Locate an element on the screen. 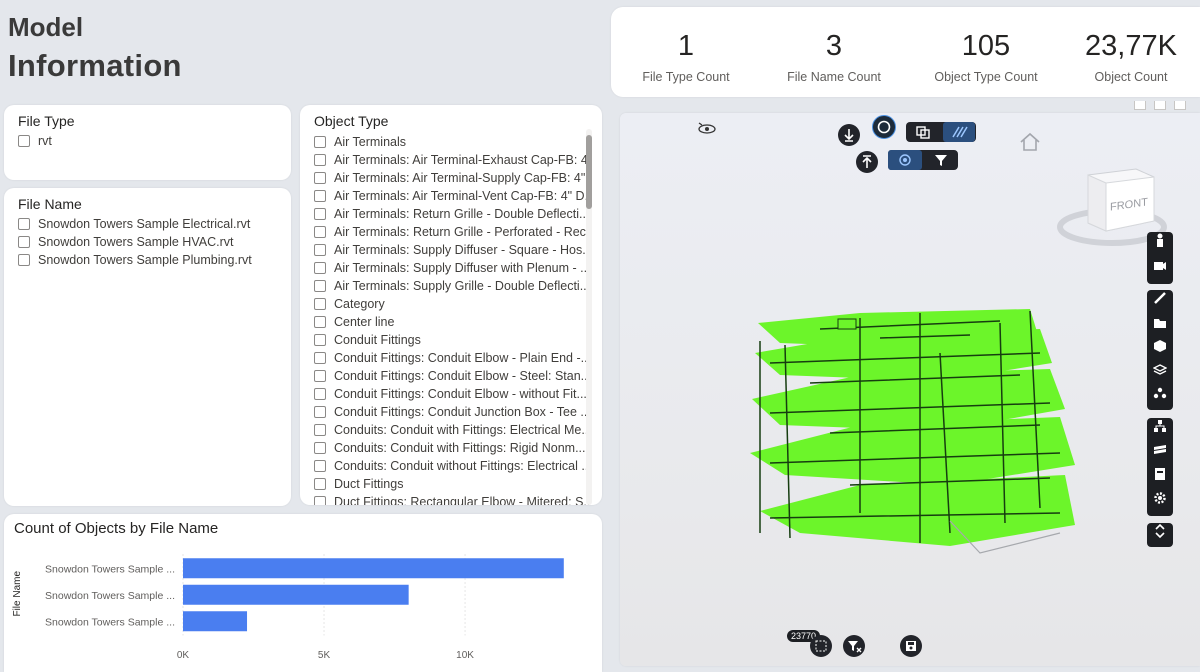 The width and height of the screenshot is (1200, 672). clear-filter-icon is located at coordinates (854, 646).